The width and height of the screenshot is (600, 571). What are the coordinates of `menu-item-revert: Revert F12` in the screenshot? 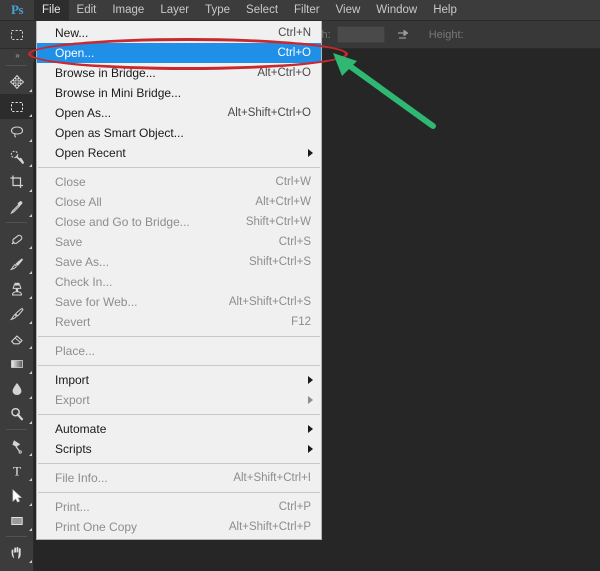 It's located at (179, 322).